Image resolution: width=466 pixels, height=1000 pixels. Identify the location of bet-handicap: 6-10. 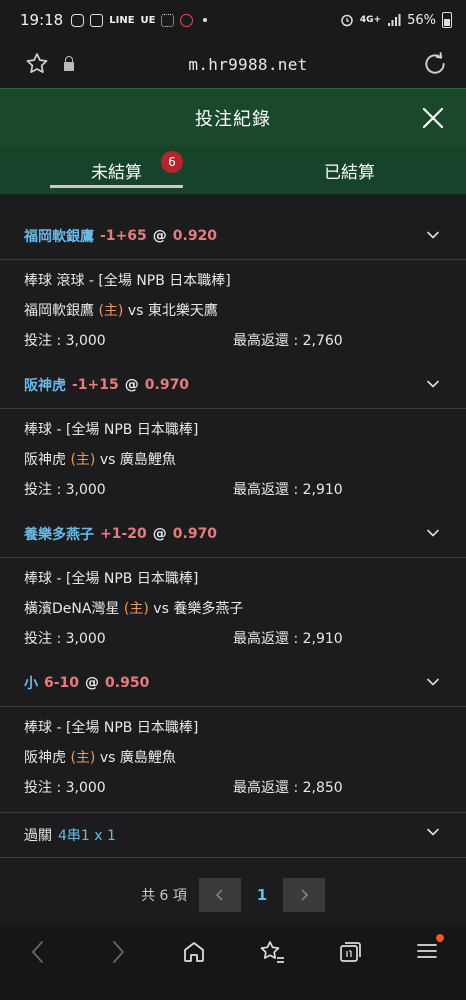
(62, 682).